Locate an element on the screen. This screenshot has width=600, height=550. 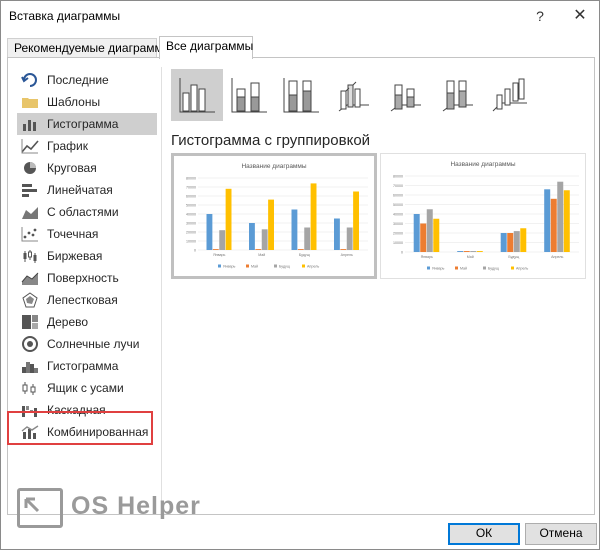
y-tick-label: 50000 is located at coordinates (398, 205).